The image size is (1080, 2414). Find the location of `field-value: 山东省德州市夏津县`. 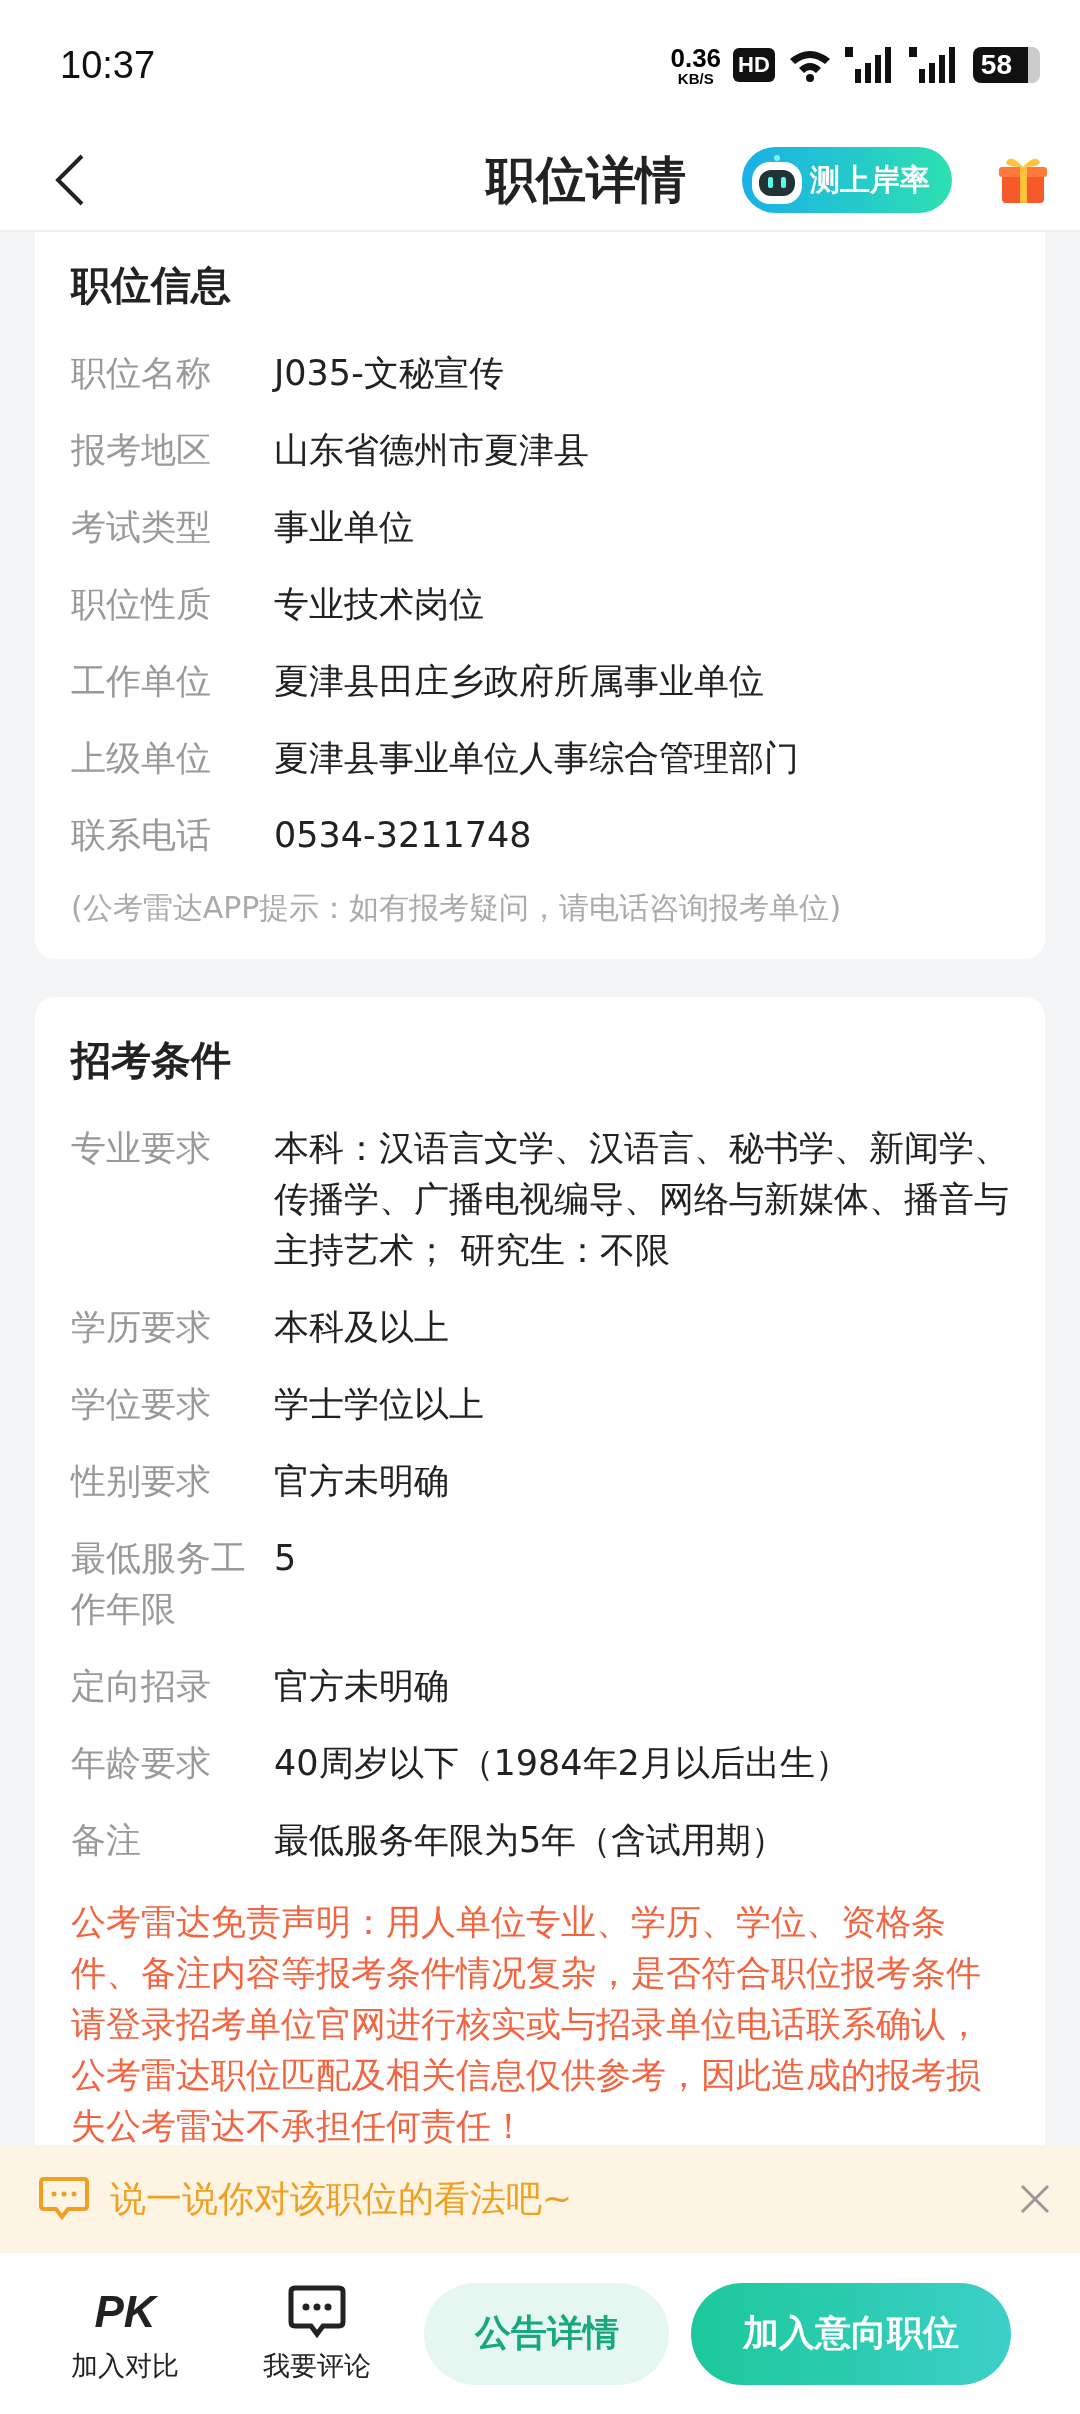

field-value: 山东省德州市夏津县 is located at coordinates (432, 450).